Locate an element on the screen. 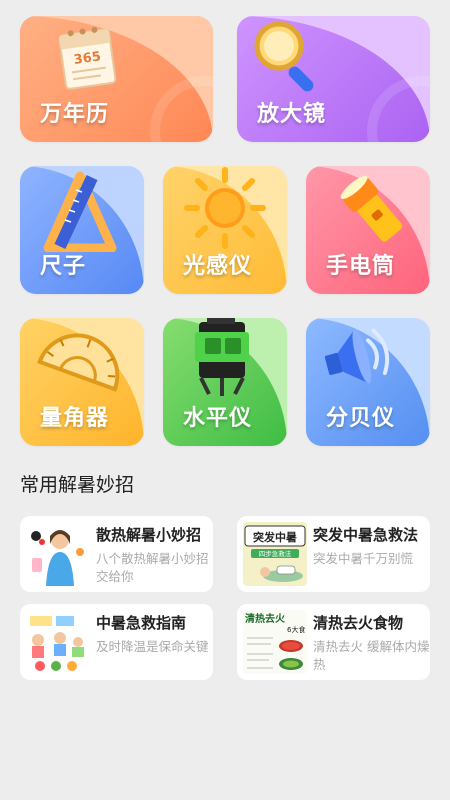  tile-decibel: 分贝仪 is located at coordinates (368, 382).